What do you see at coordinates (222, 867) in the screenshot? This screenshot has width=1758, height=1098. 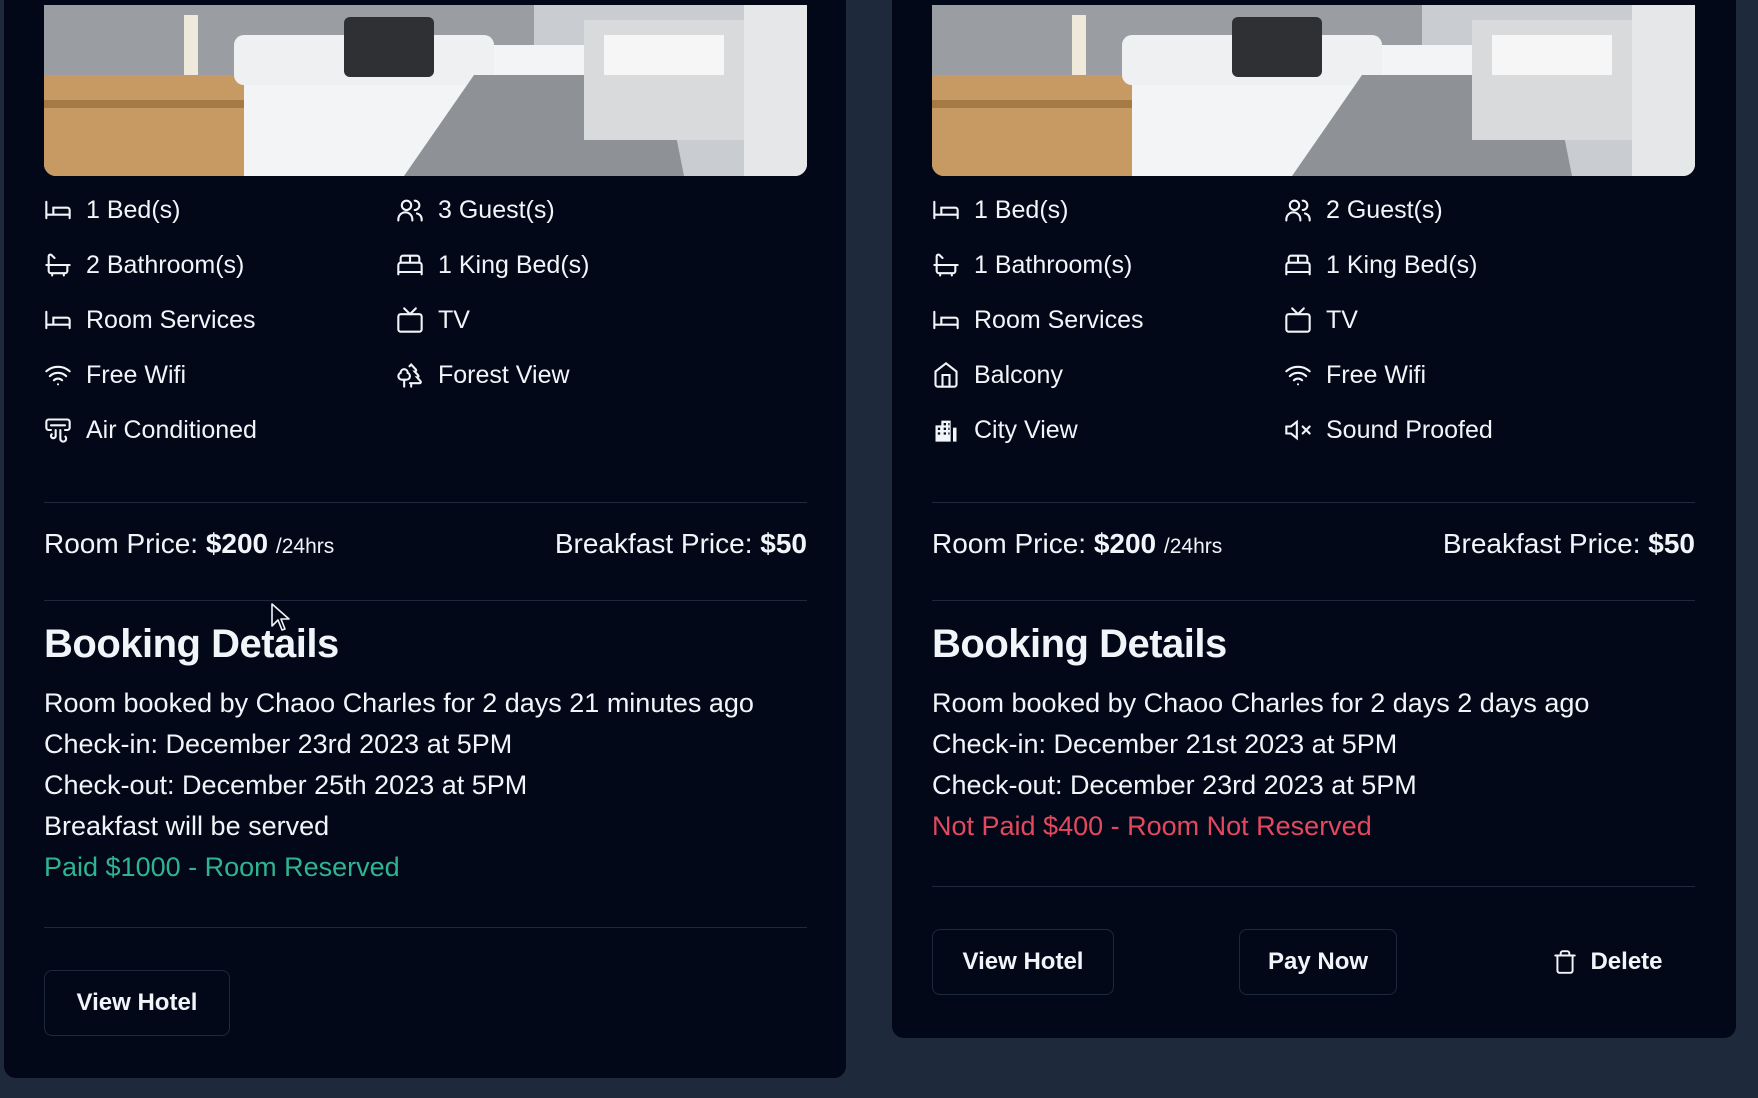 I see `payment-status: Paid $1000 - Room Reserved` at bounding box center [222, 867].